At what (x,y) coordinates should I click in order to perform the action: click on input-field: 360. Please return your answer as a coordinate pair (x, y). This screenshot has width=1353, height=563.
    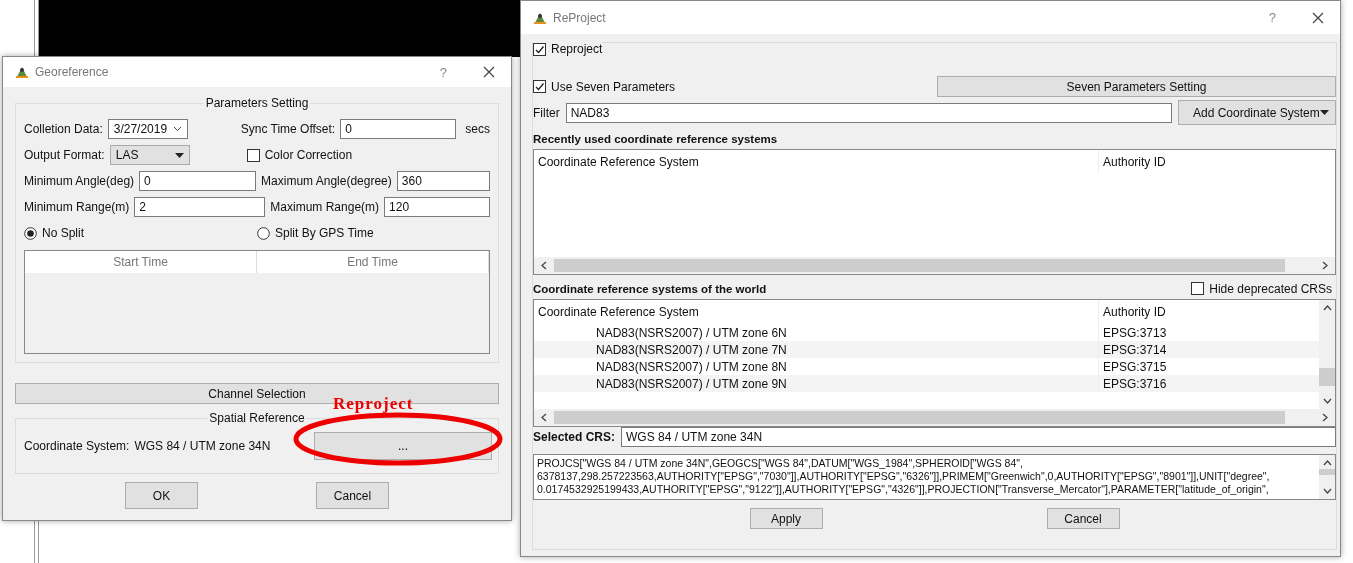
    Looking at the image, I should click on (443, 181).